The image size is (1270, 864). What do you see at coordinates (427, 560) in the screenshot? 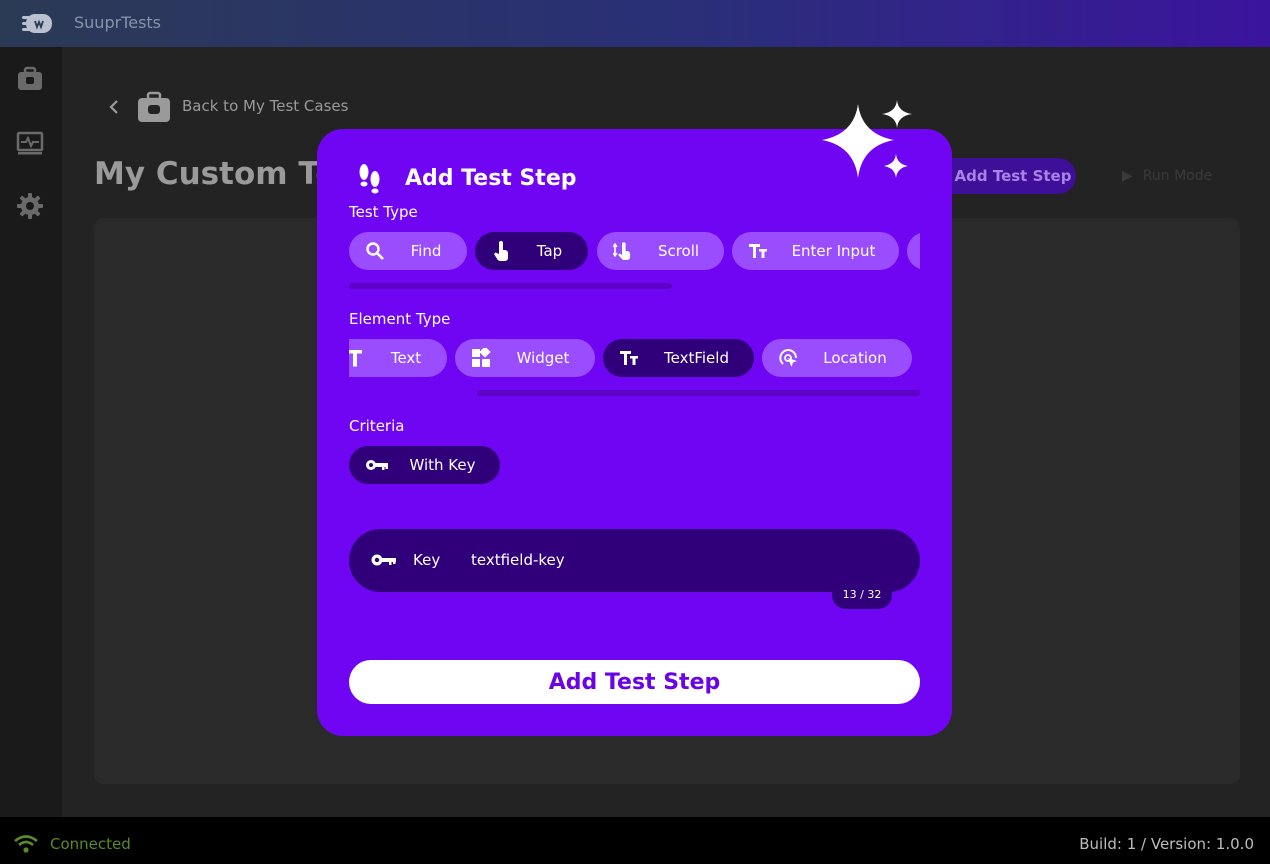
I see `key-field-label: Key` at bounding box center [427, 560].